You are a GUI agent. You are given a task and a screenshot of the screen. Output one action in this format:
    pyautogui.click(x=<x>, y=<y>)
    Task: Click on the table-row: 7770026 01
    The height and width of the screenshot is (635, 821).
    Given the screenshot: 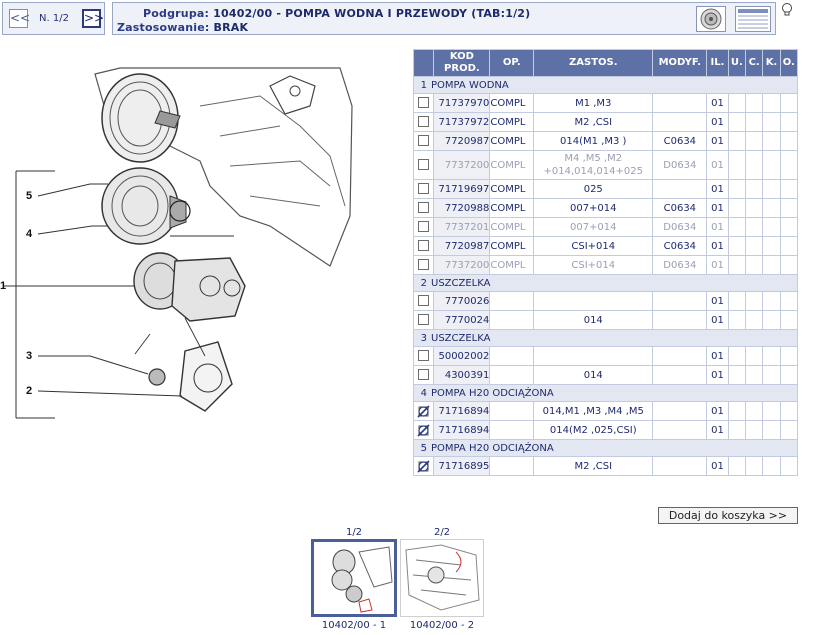 What is the action you would take?
    pyautogui.click(x=605, y=301)
    